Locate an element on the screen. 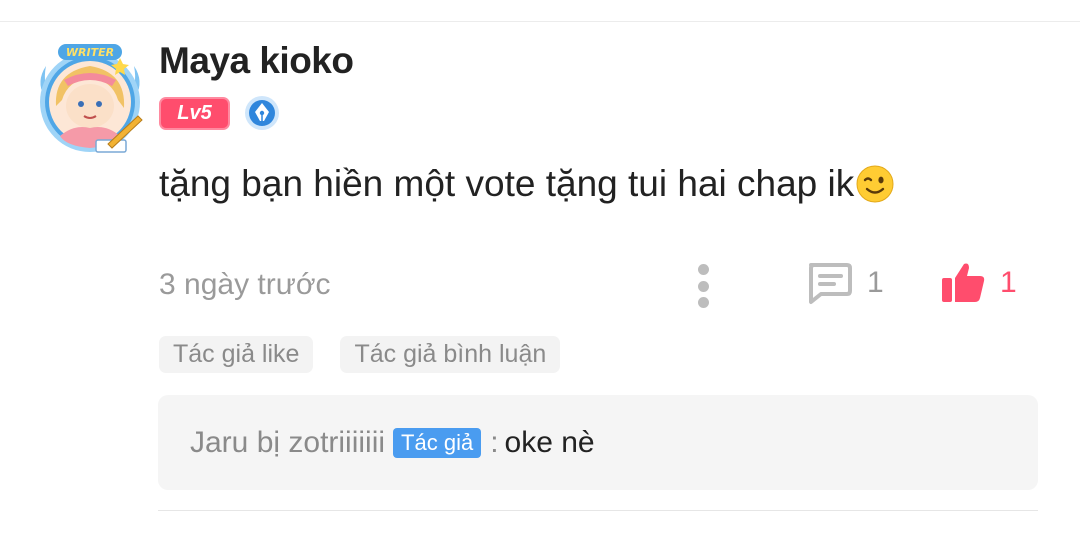 Image resolution: width=1080 pixels, height=535 pixels. reply-text: oke nè is located at coordinates (549, 442).